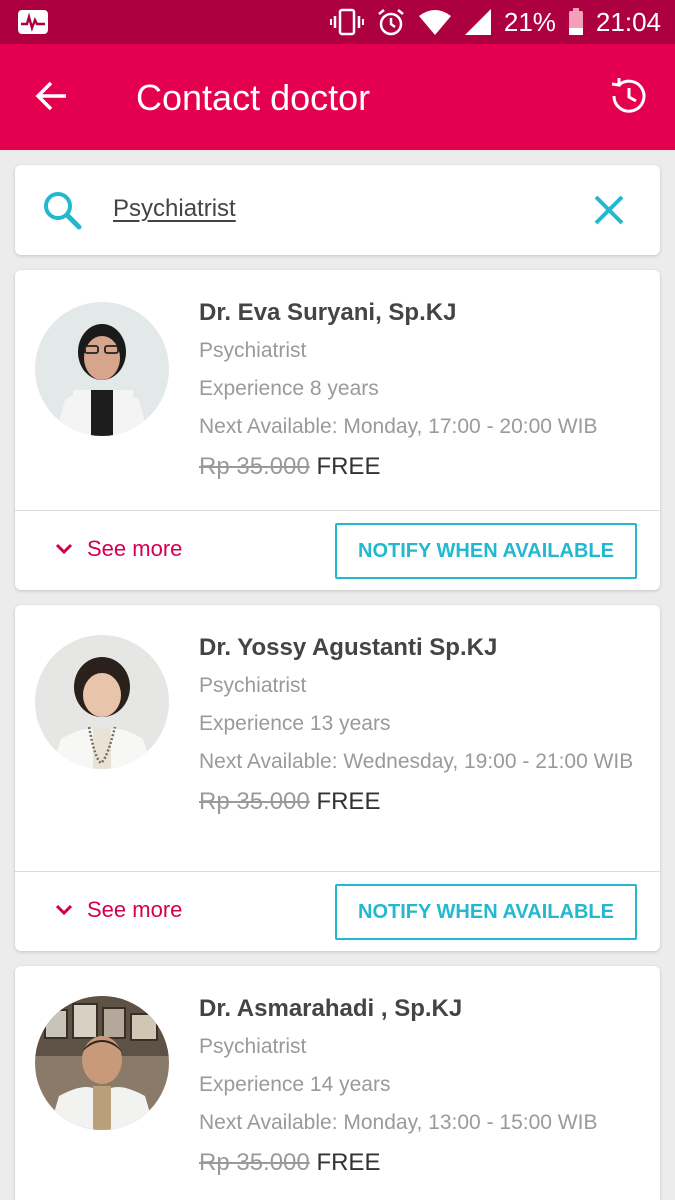 The image size is (675, 1200). I want to click on page-title: Contact doctor, so click(253, 97).